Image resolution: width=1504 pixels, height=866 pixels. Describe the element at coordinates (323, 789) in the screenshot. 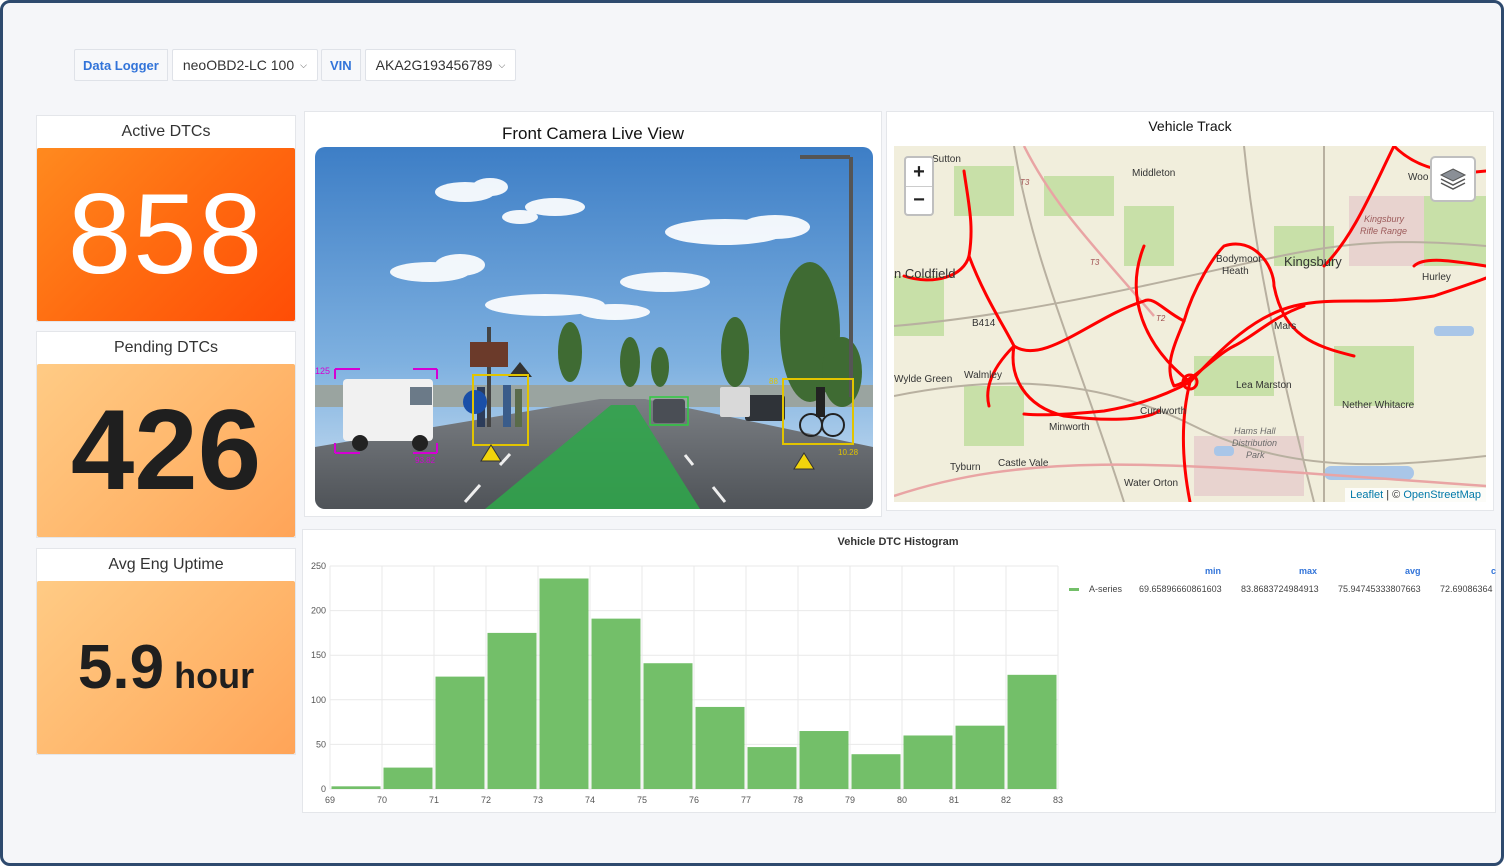

I see `y-tick-label: 0` at that location.